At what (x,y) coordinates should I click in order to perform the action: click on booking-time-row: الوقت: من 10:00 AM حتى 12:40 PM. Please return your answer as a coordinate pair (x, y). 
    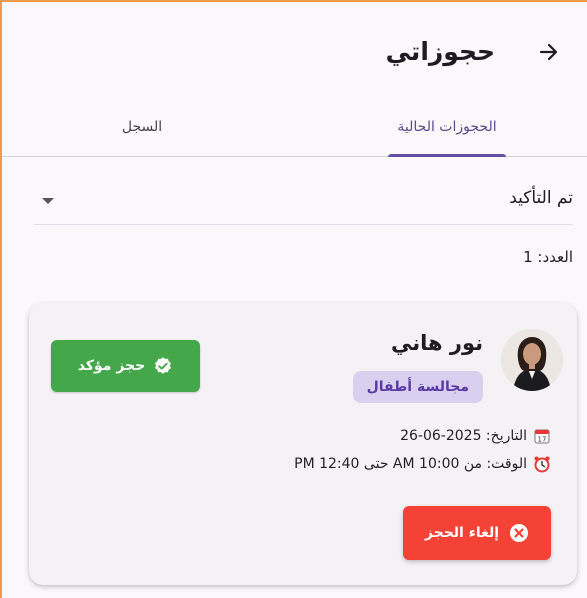
    Looking at the image, I should click on (422, 464).